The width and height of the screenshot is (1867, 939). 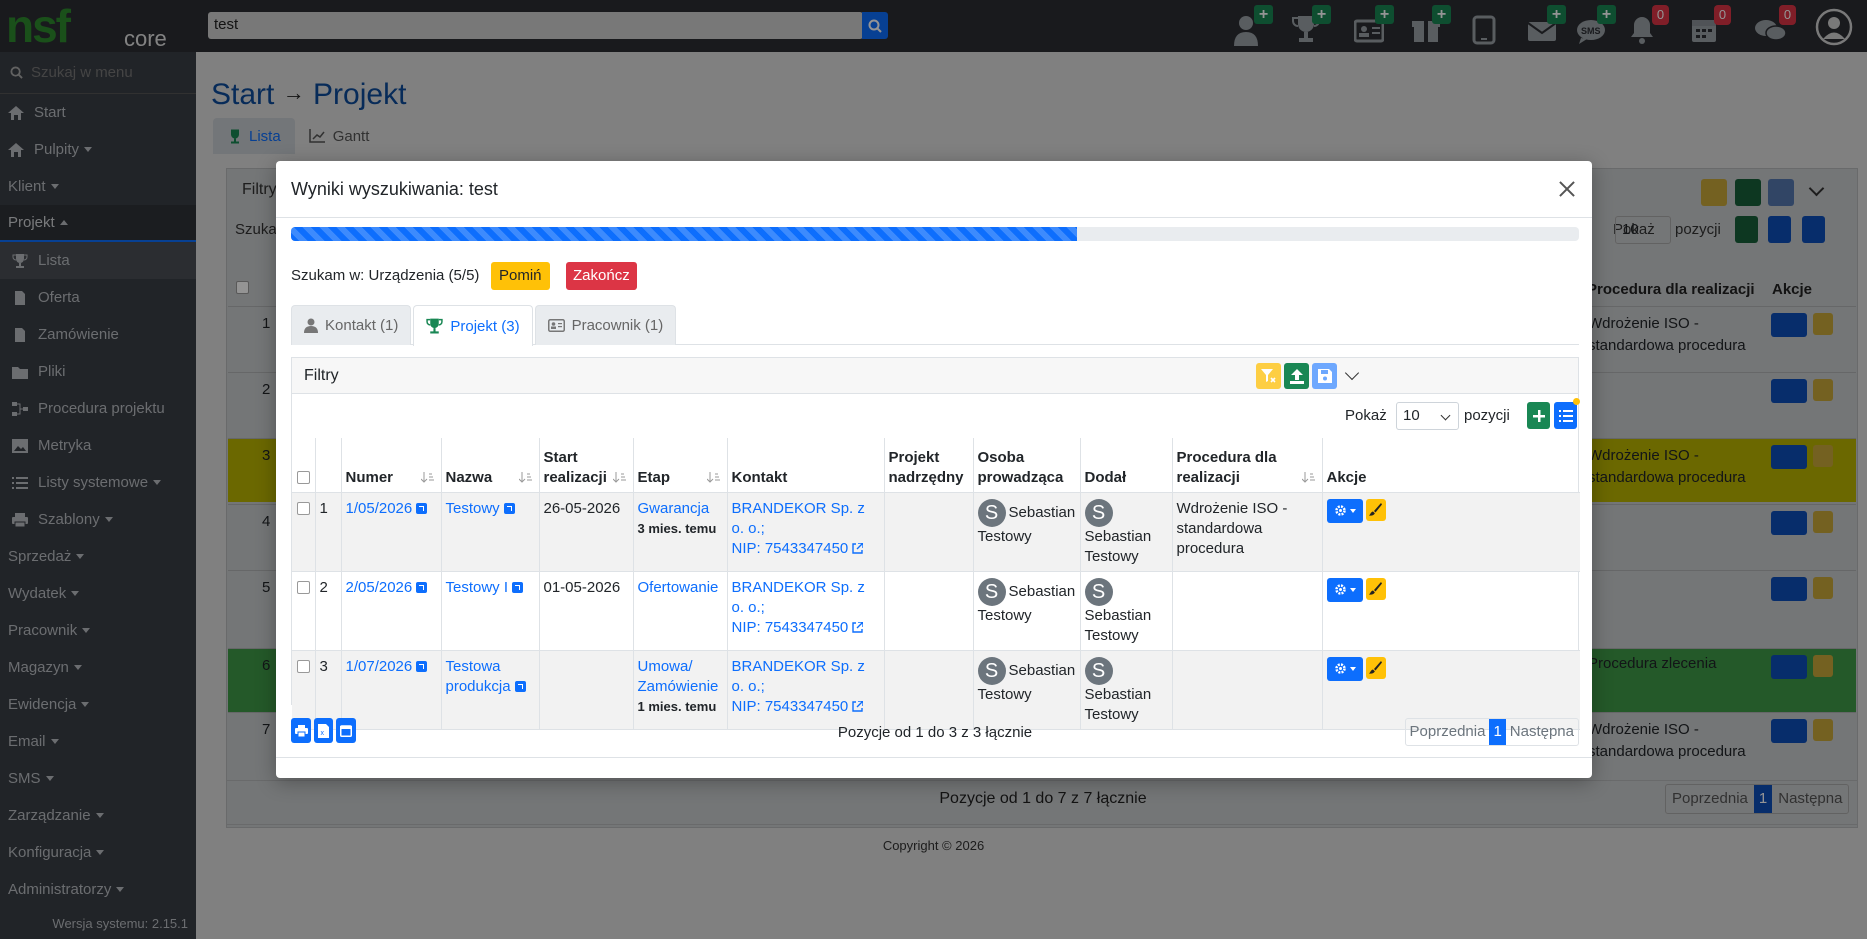 What do you see at coordinates (605, 325) in the screenshot?
I see `tab-pracownik: Pracownik (1)` at bounding box center [605, 325].